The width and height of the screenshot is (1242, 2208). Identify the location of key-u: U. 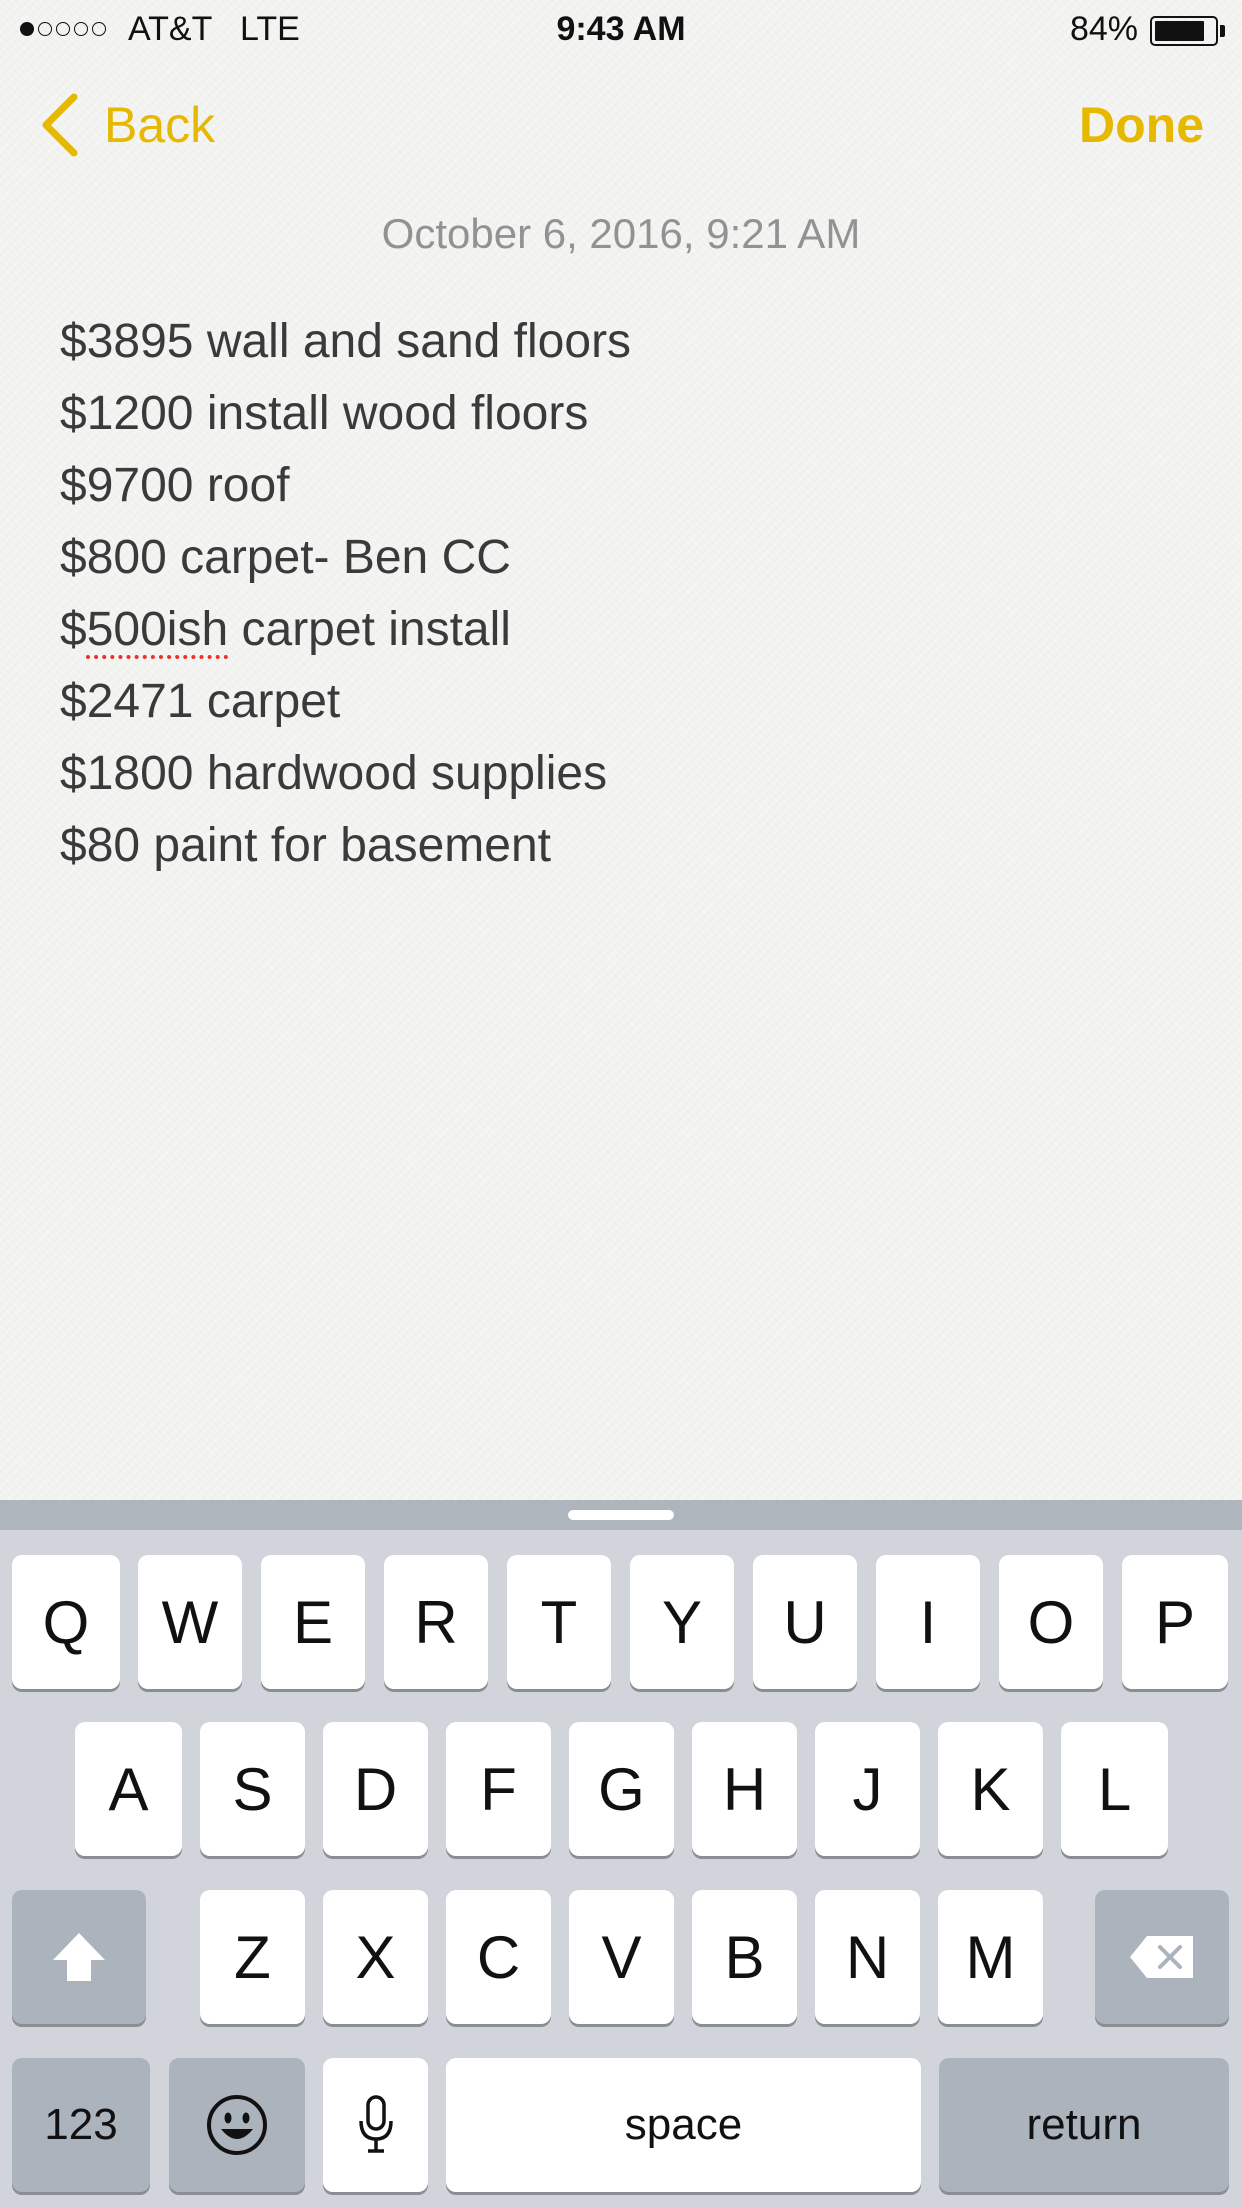
(805, 1622).